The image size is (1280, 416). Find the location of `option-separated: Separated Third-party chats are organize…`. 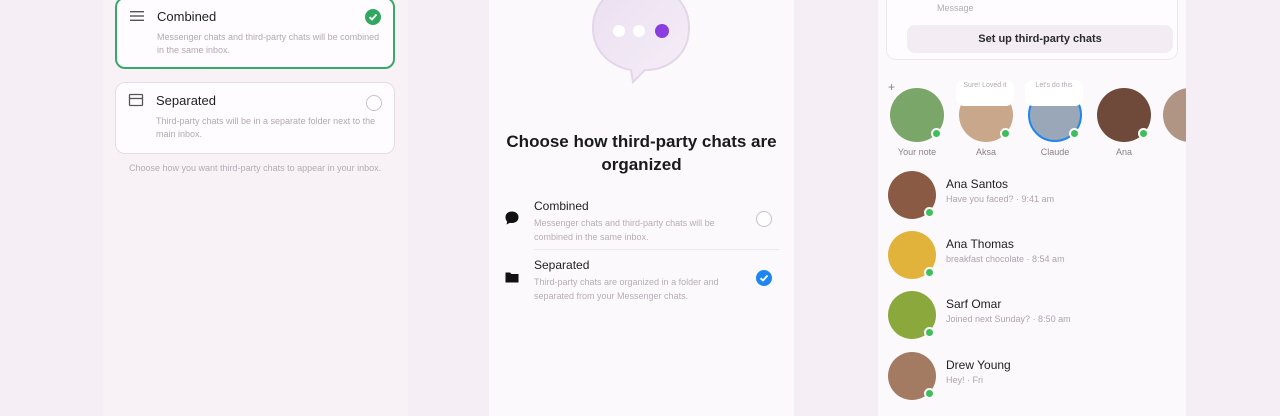

option-separated: Separated Third-party chats are organize… is located at coordinates (641, 283).